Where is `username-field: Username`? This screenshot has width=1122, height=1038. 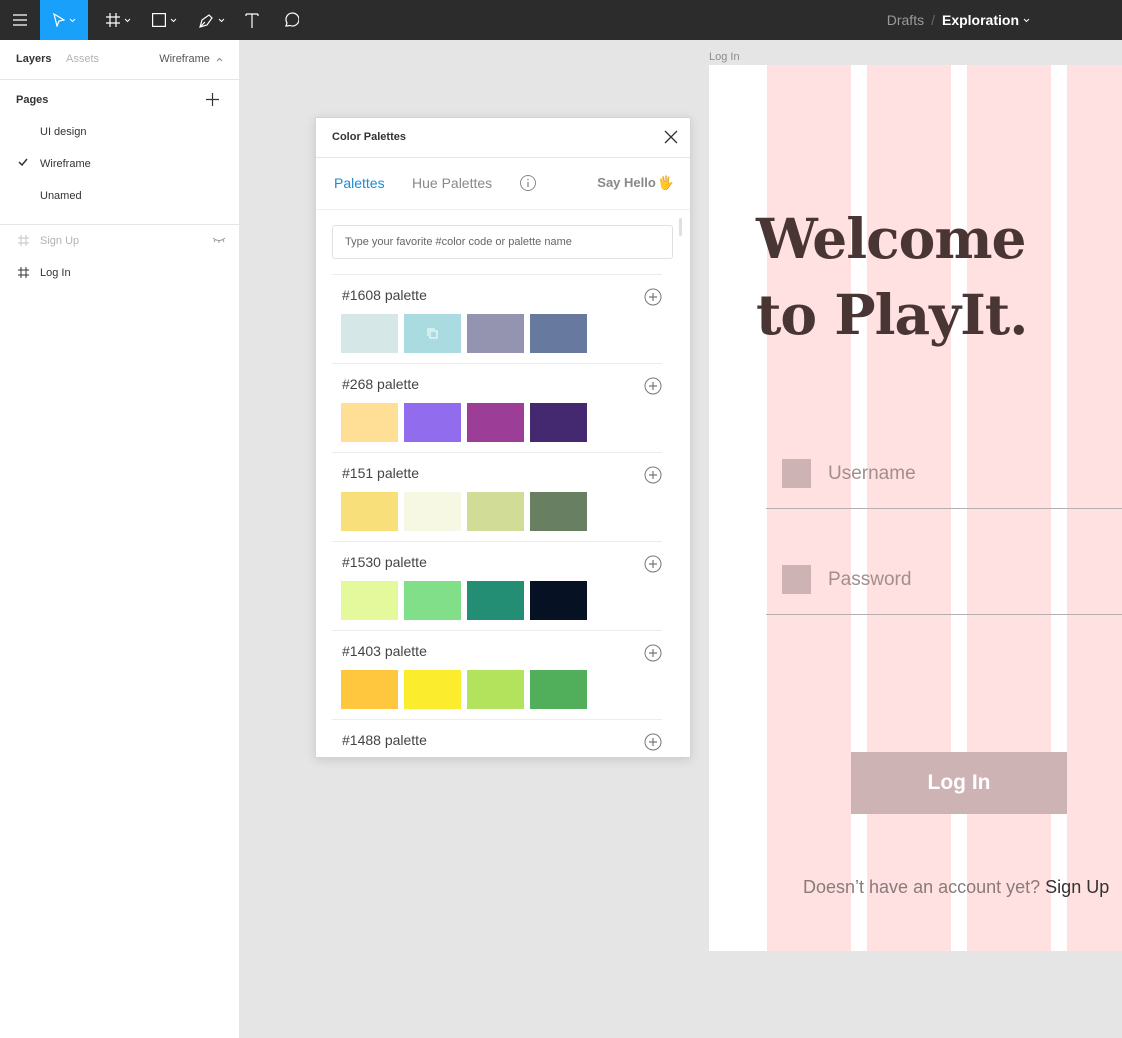
username-field: Username is located at coordinates (944, 484).